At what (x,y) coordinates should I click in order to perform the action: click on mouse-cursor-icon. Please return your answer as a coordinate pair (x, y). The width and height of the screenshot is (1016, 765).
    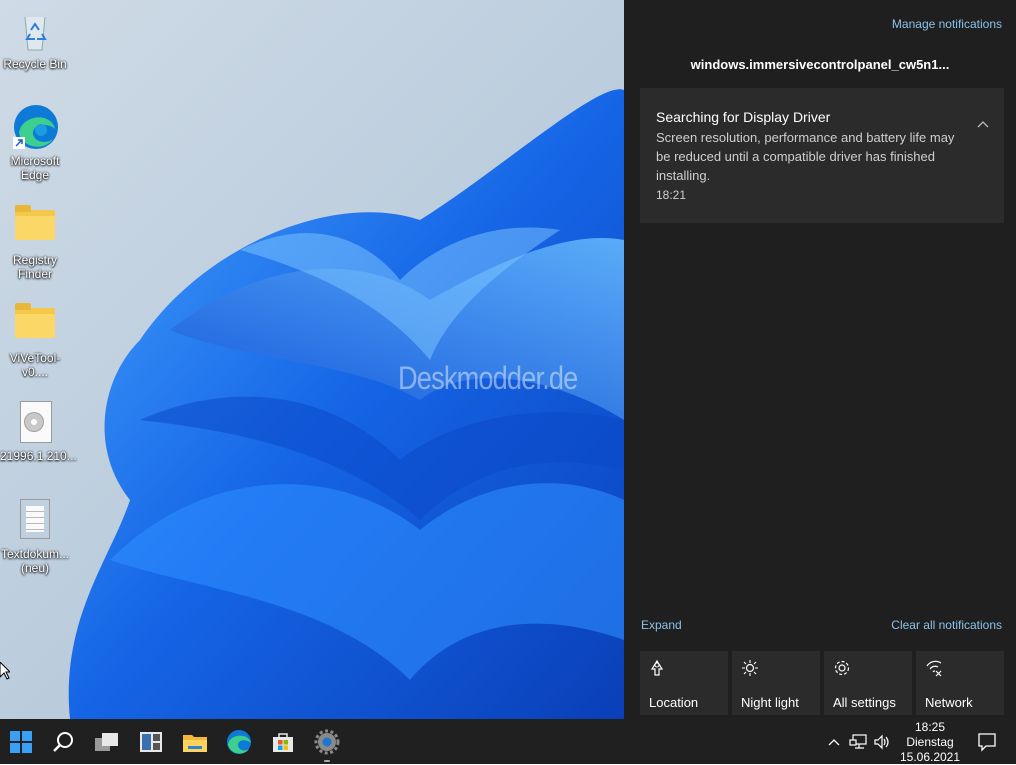
    Looking at the image, I should click on (5, 671).